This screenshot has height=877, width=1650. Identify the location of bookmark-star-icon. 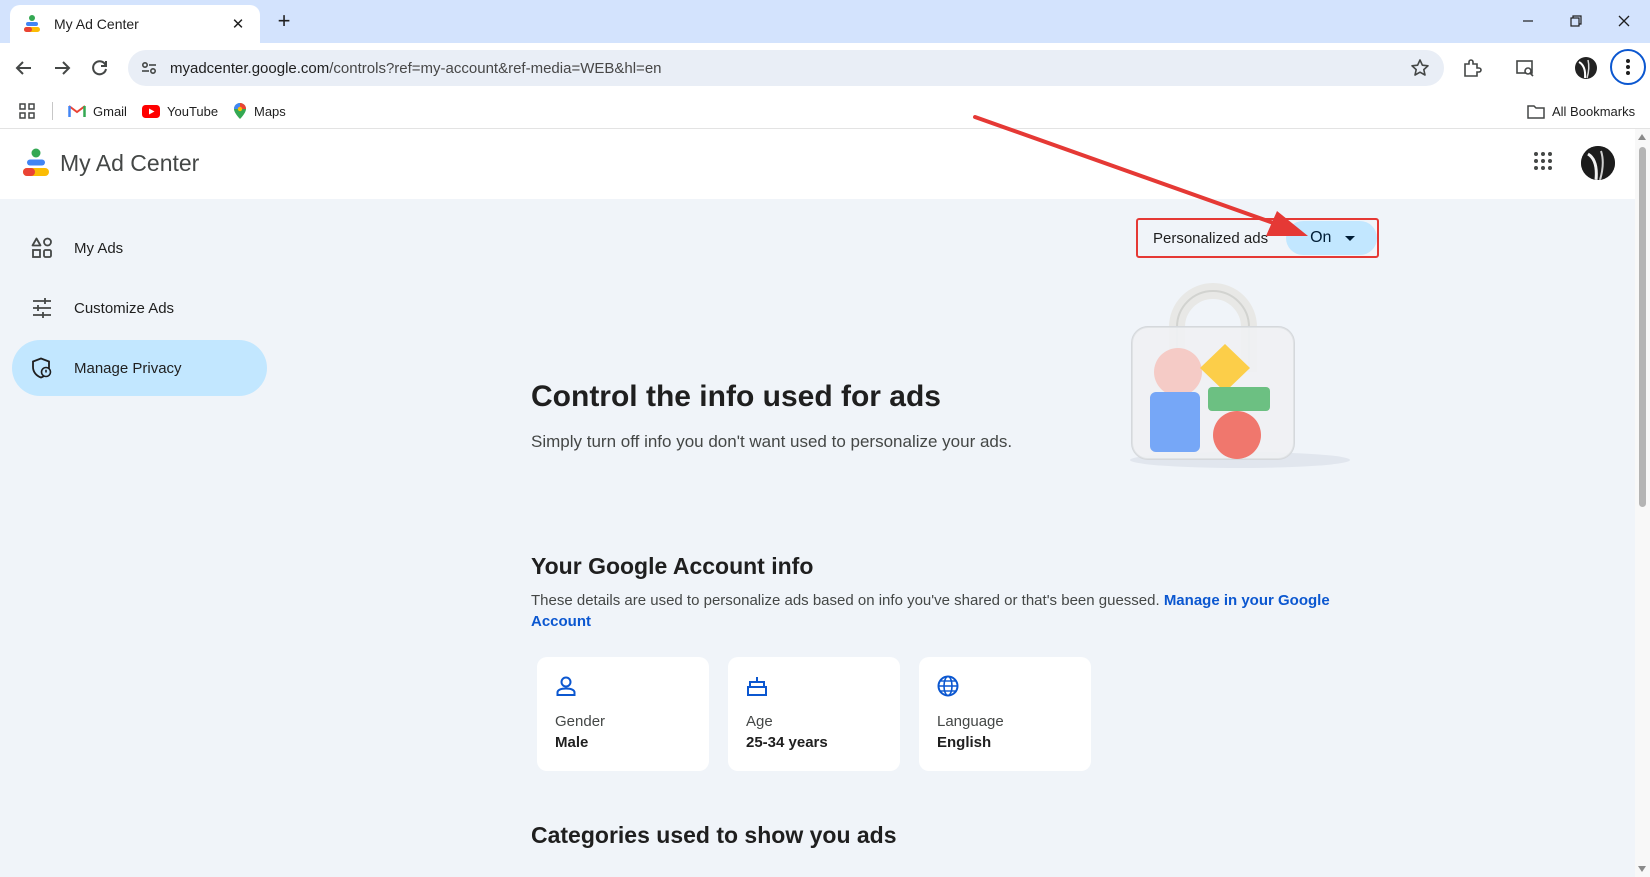
(1420, 68).